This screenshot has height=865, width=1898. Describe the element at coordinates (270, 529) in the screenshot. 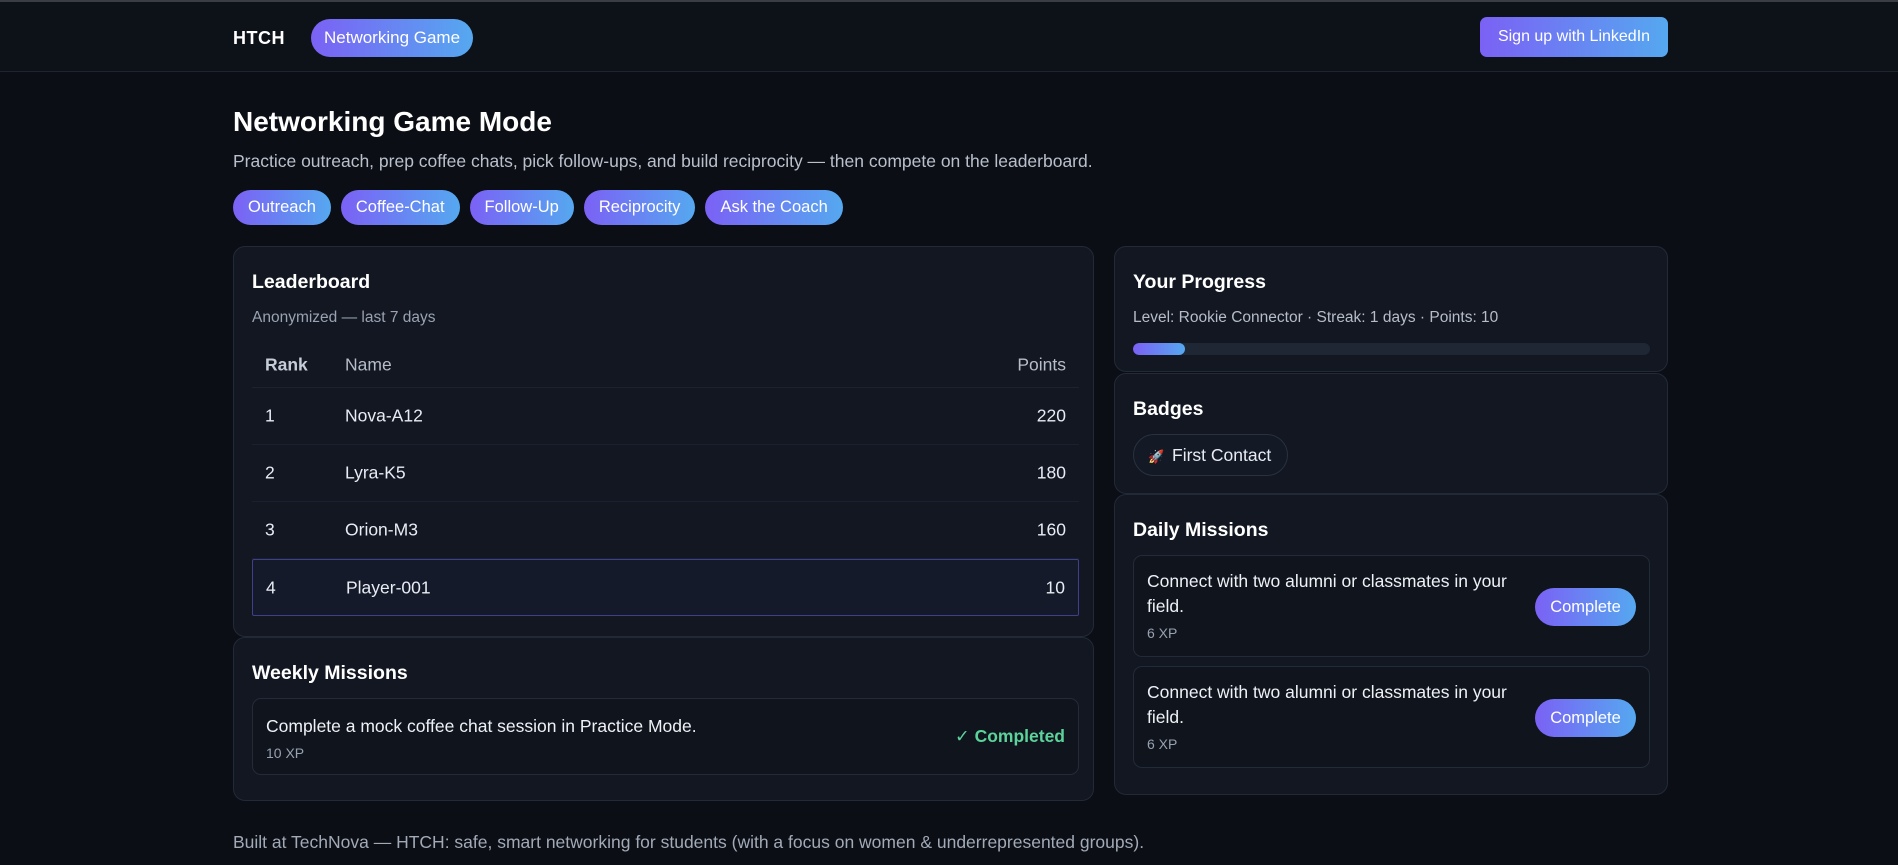

I see `rank-cell: 3` at that location.